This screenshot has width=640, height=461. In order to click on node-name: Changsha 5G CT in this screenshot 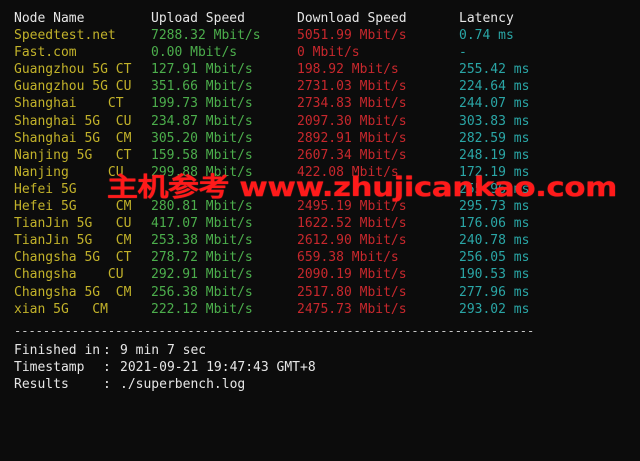, I will do `click(73, 257)`.